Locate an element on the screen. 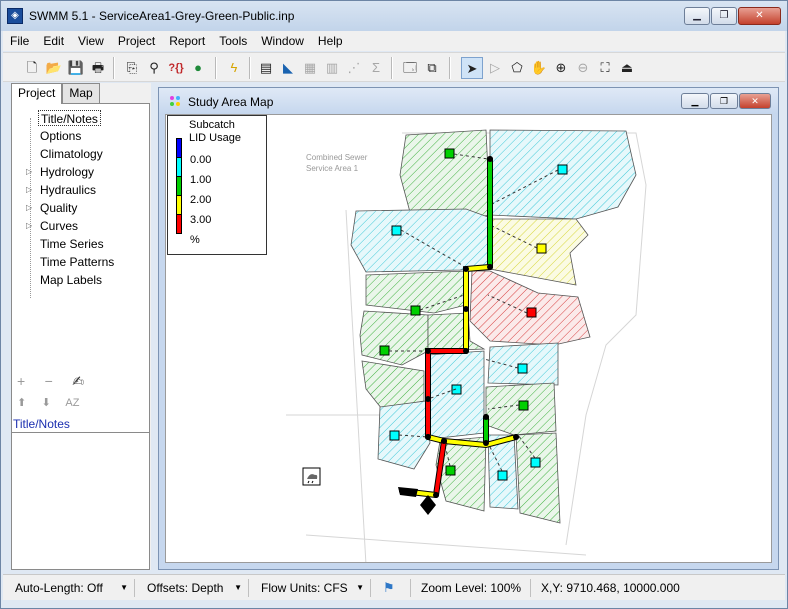 Image resolution: width=788 pixels, height=609 pixels. outfall-node is located at coordinates (428, 505).